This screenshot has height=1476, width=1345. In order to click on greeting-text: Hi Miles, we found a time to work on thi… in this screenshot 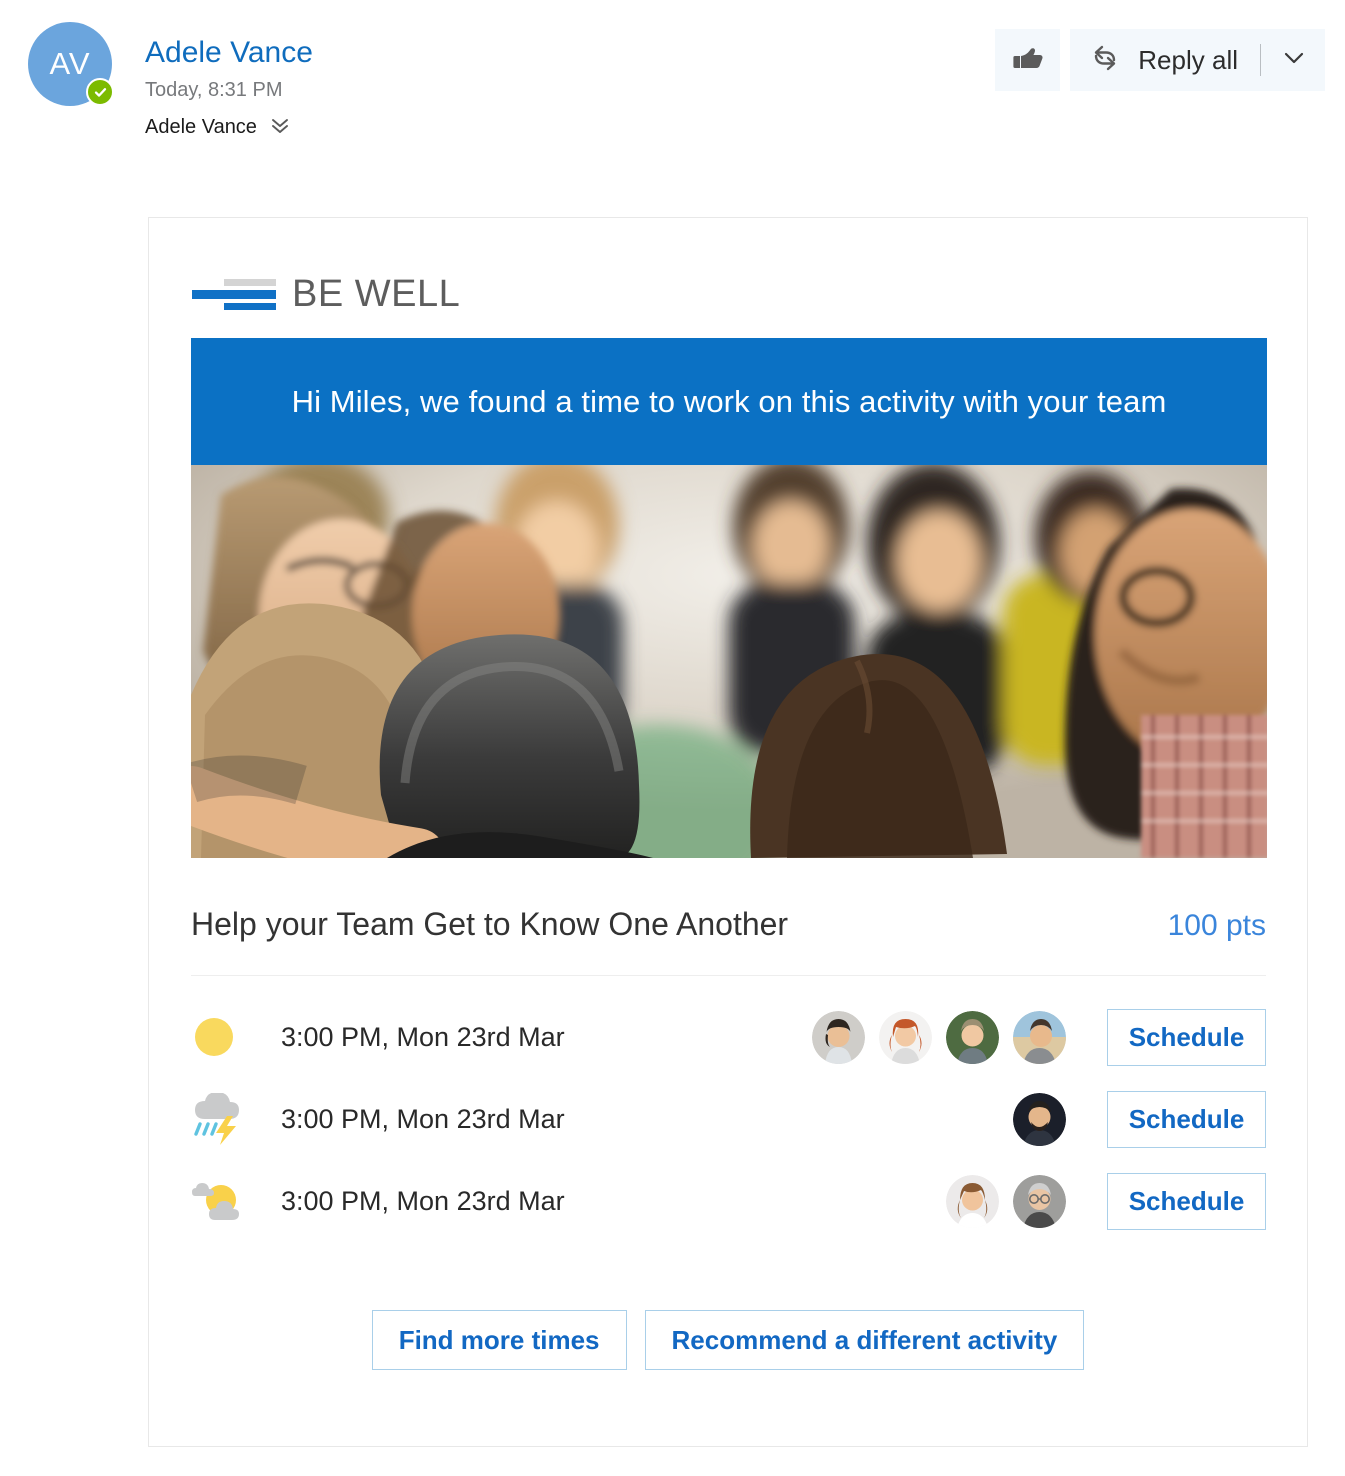, I will do `click(729, 401)`.